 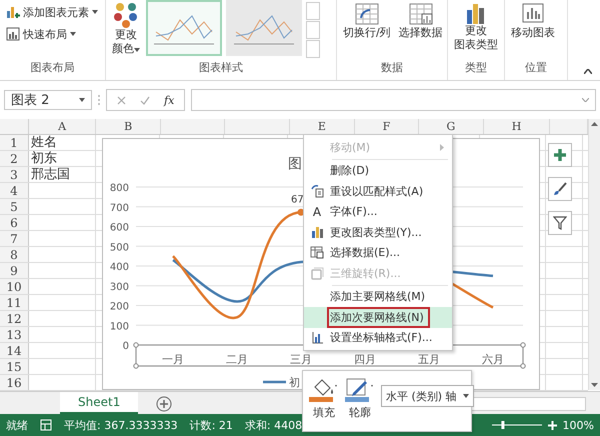 I want to click on plus-icon, so click(x=560, y=155).